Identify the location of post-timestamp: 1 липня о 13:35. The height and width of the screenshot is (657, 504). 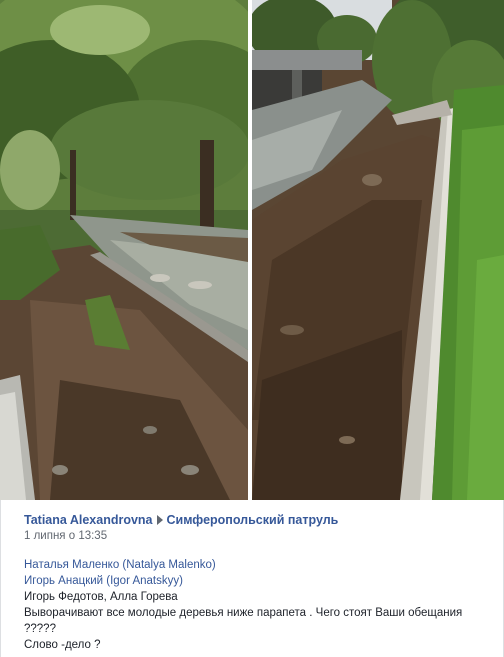
(65, 536).